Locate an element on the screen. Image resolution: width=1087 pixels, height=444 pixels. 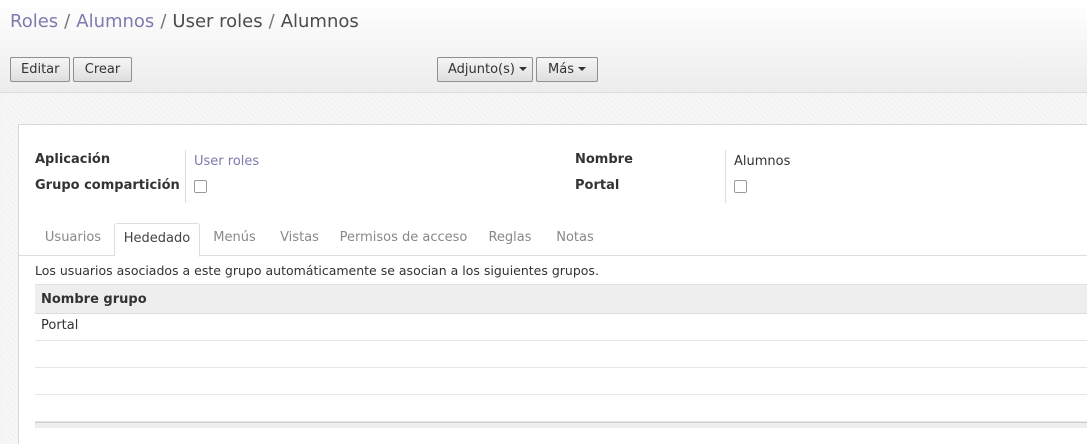
application-link: User roles is located at coordinates (226, 161).